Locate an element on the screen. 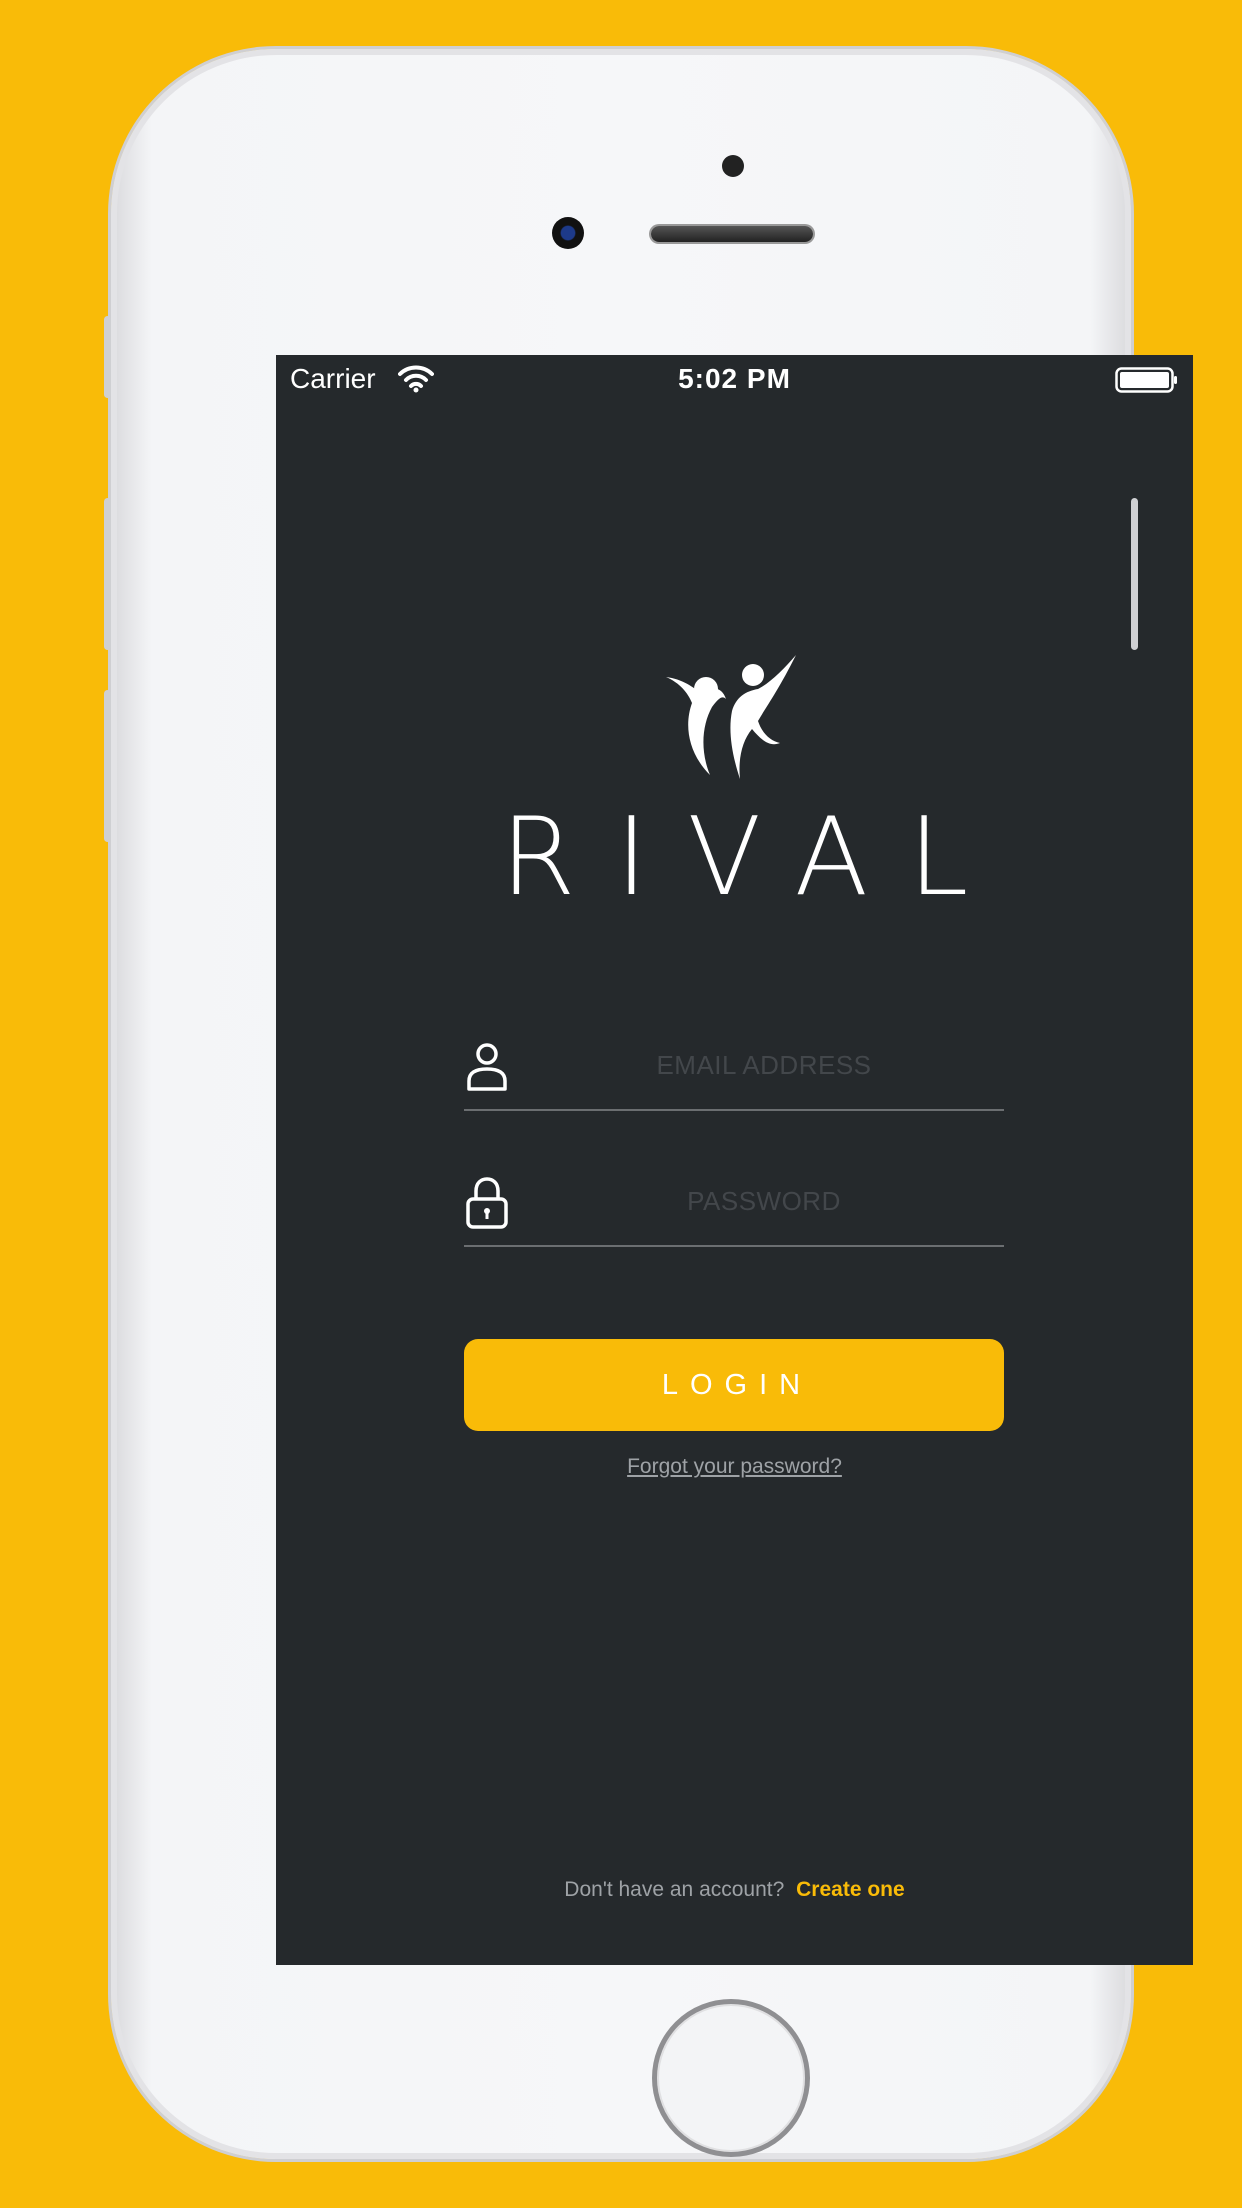 The image size is (1242, 2208). volume-up-button is located at coordinates (107, 574).